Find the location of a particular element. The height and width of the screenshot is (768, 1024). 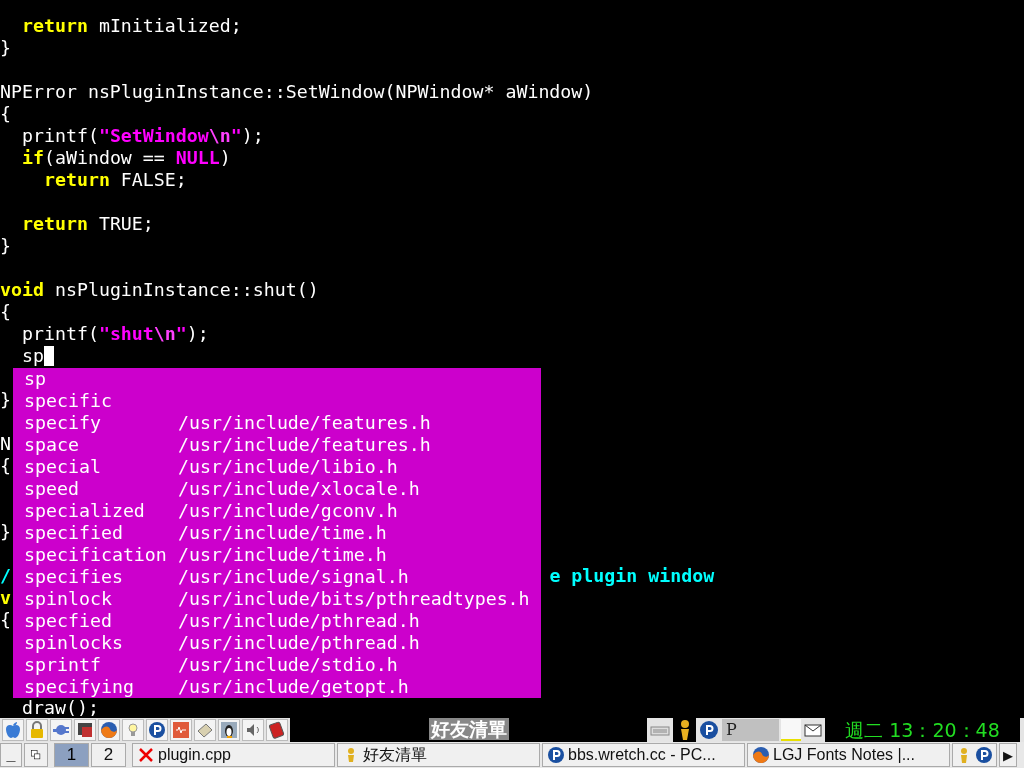

panel-label: 好友清單 is located at coordinates (468, 729).